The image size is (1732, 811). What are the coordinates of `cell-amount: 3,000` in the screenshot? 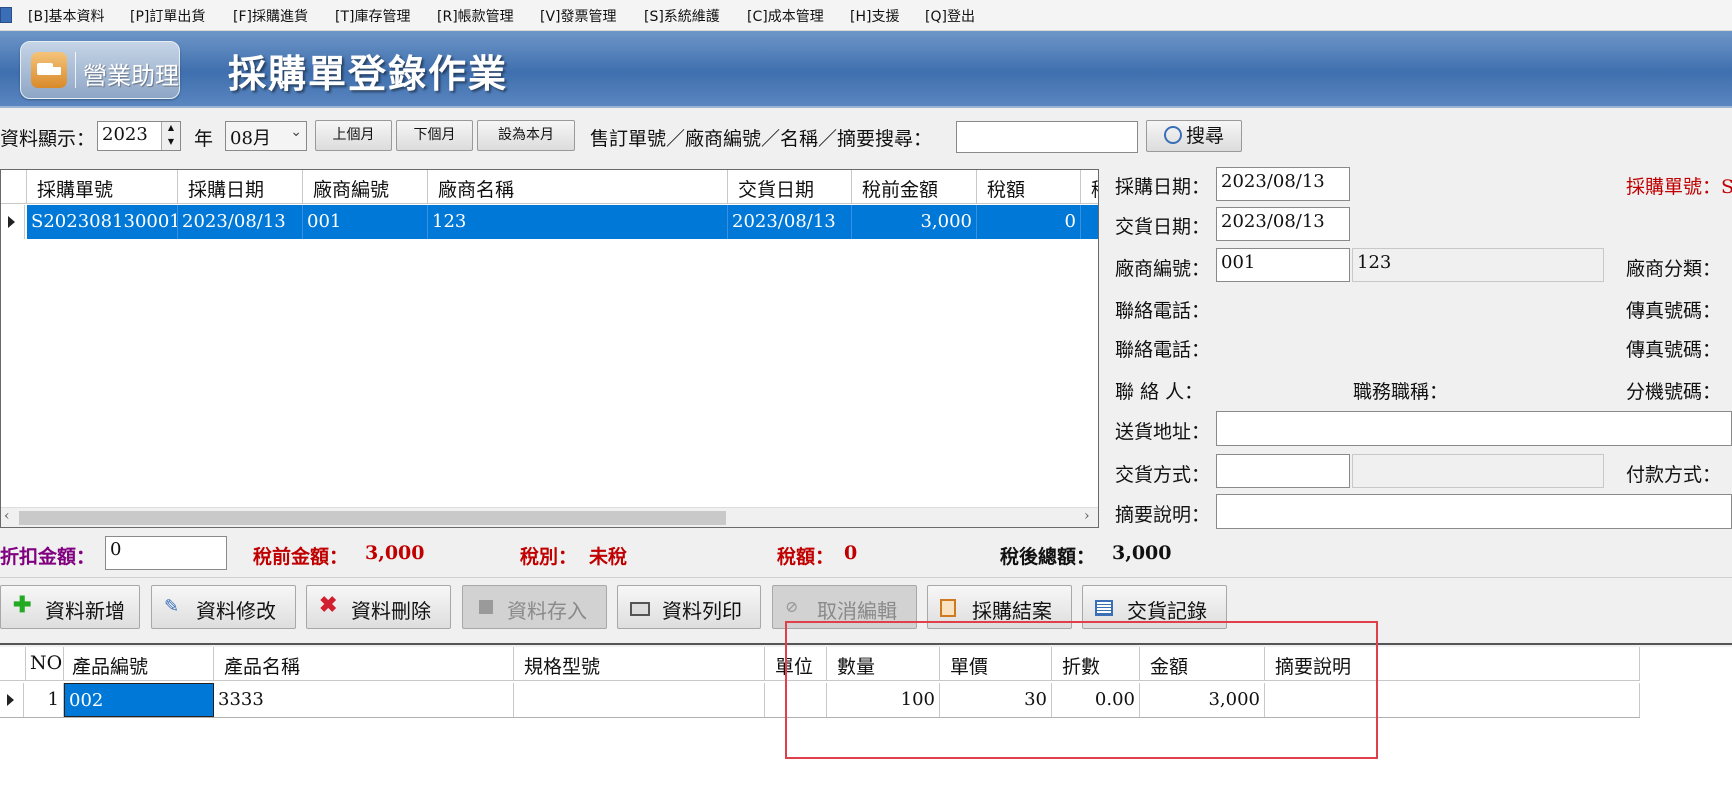 It's located at (1202, 700).